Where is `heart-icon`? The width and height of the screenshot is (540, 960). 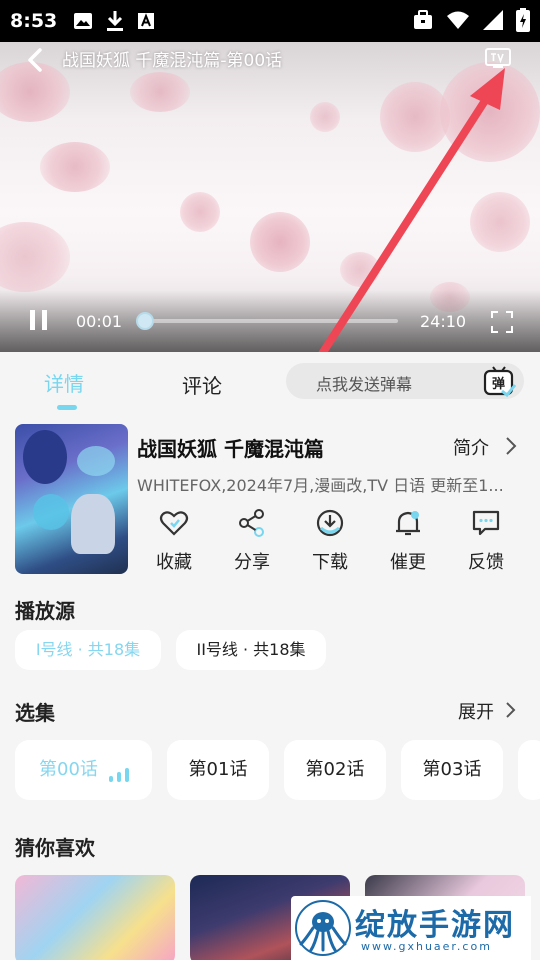
heart-icon is located at coordinates (174, 523).